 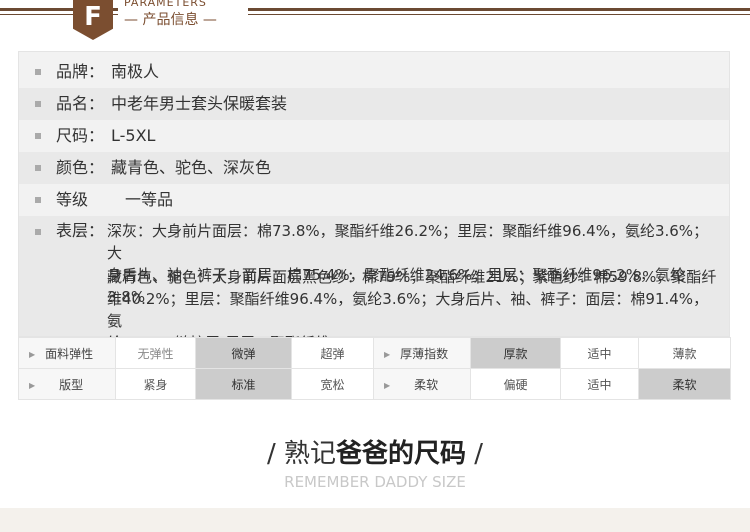 I want to click on header-chinese: — 产品信息 —, so click(x=170, y=20).